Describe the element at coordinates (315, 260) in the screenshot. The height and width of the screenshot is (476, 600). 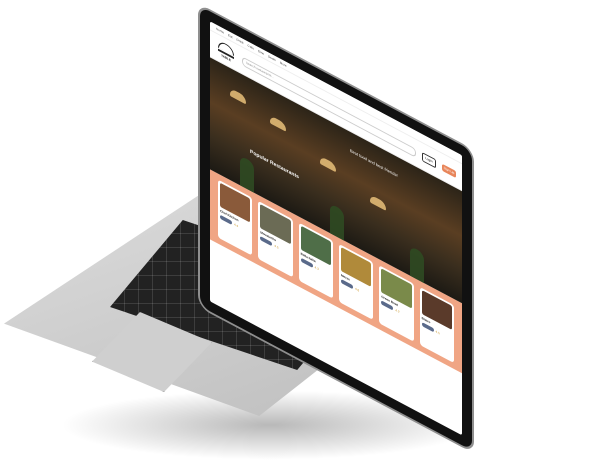
I see `restaurant-card: Bella Italia 4.3` at that location.